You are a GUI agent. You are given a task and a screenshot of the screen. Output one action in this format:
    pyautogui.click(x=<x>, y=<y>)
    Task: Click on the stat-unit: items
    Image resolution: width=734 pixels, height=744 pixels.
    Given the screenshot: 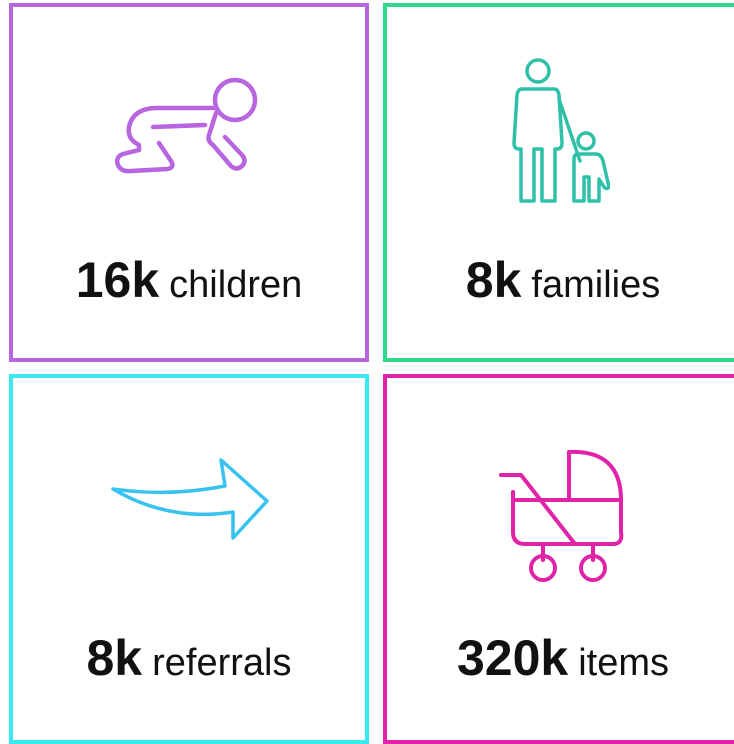 What is the action you would take?
    pyautogui.click(x=624, y=663)
    